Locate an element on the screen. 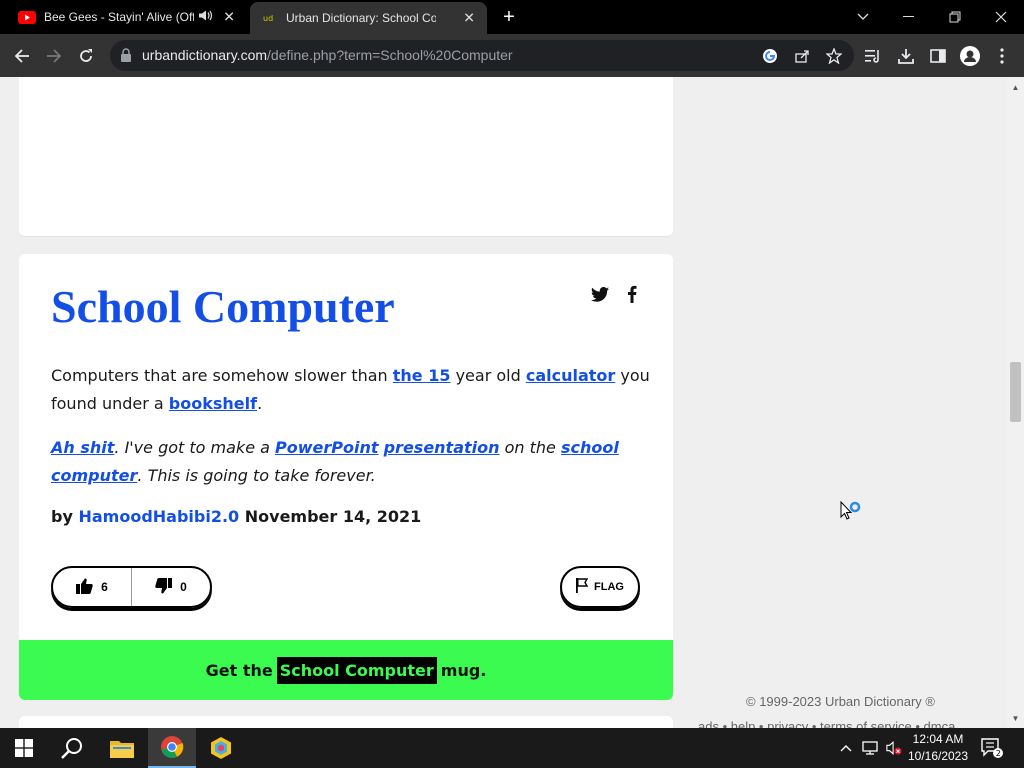  tab-title: Bee Gees - Stayin' Alive (Offi is located at coordinates (119, 17).